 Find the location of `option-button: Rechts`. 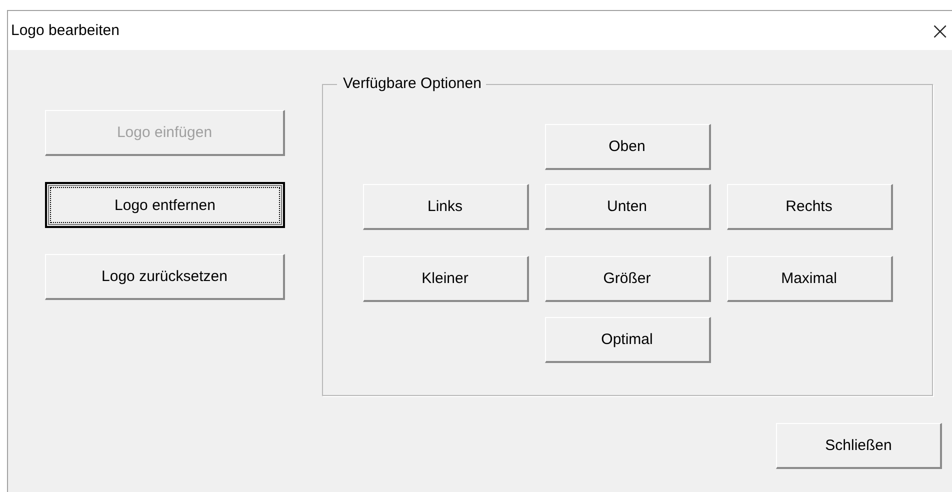

option-button: Rechts is located at coordinates (809, 207).